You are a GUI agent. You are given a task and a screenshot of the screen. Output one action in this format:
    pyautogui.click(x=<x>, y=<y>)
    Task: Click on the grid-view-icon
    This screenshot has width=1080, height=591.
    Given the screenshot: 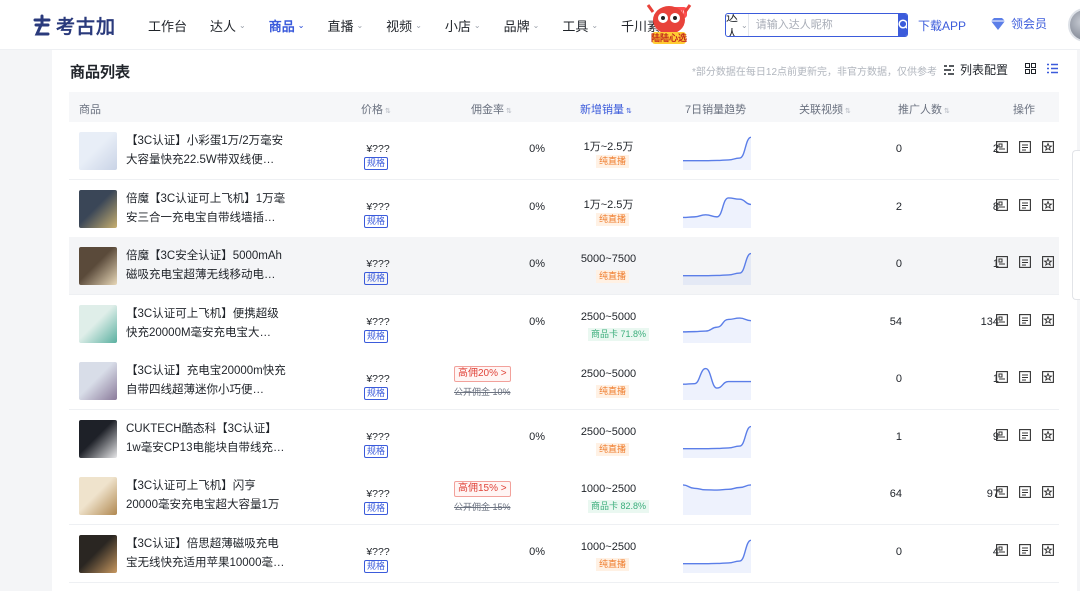 What is the action you would take?
    pyautogui.click(x=1030, y=68)
    